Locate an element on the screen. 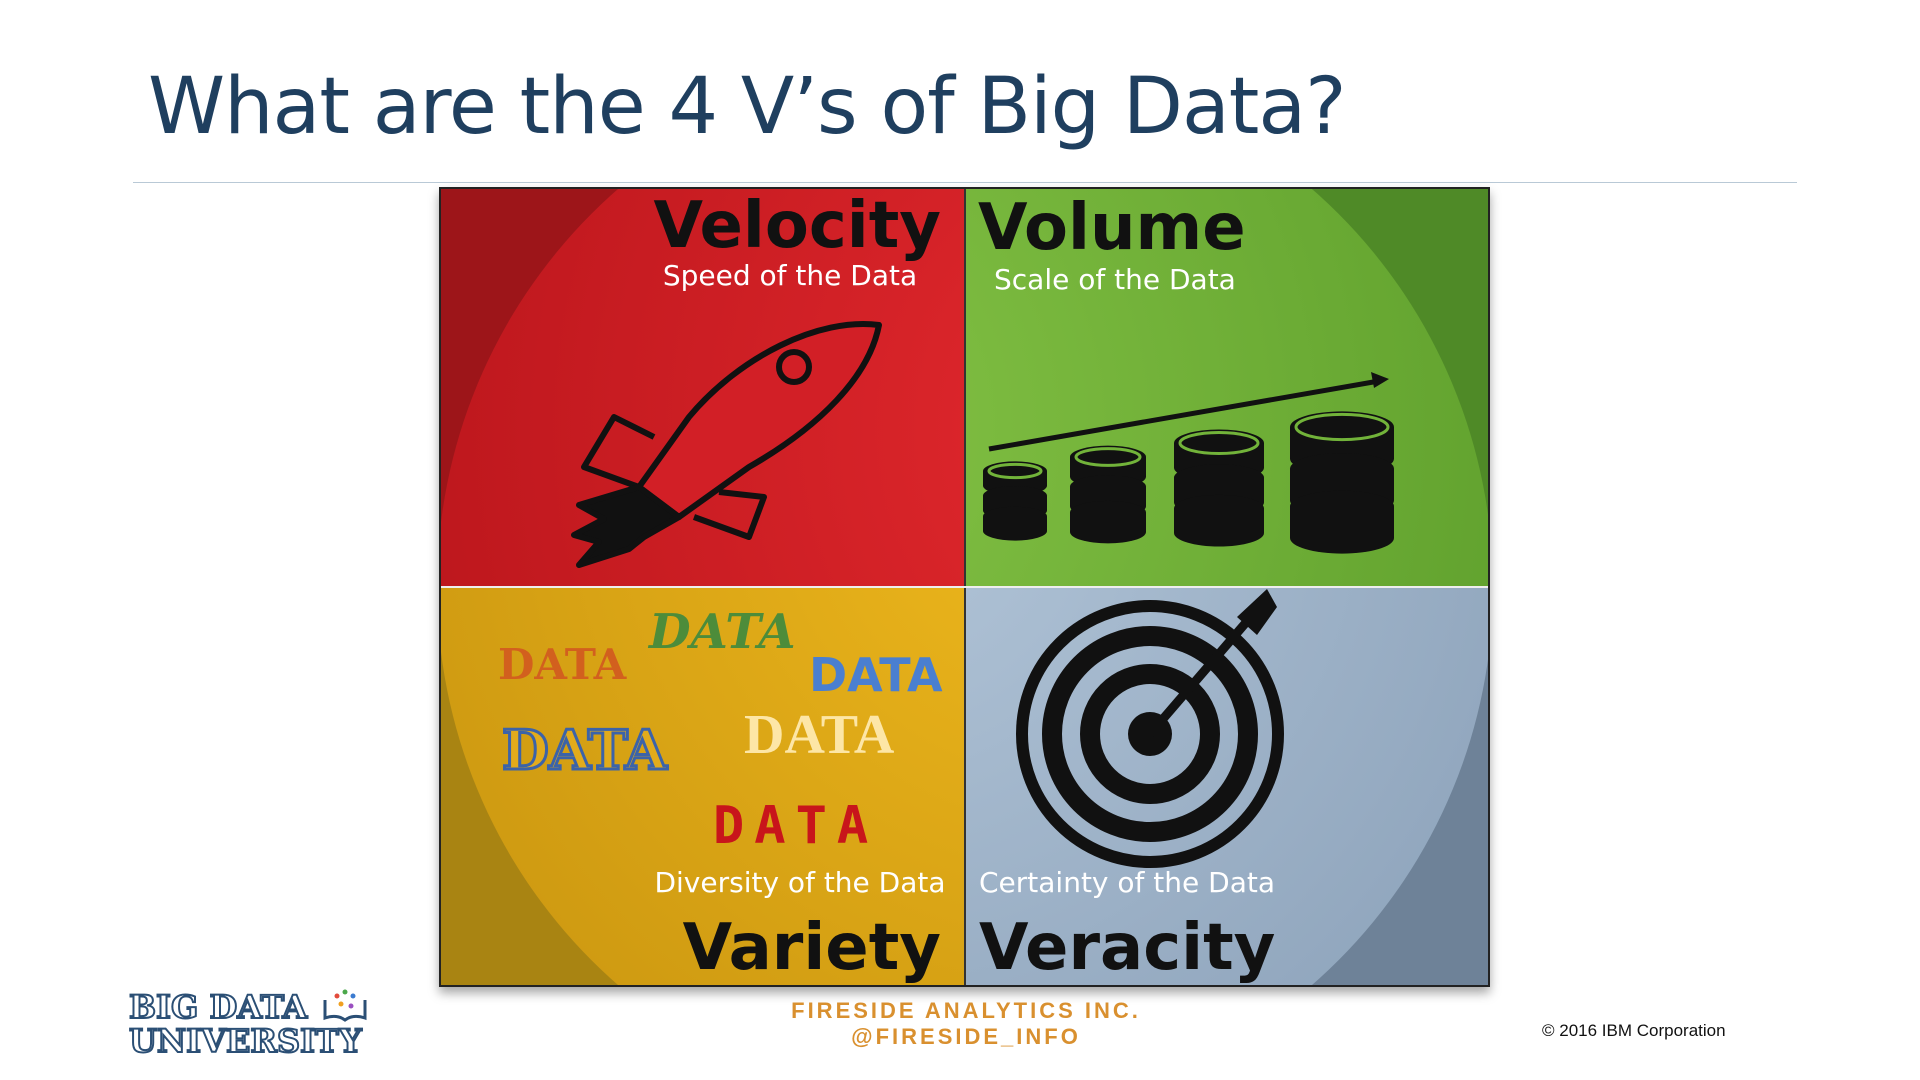  veracity-subtitle: Certainty of the Data is located at coordinates (1127, 882).